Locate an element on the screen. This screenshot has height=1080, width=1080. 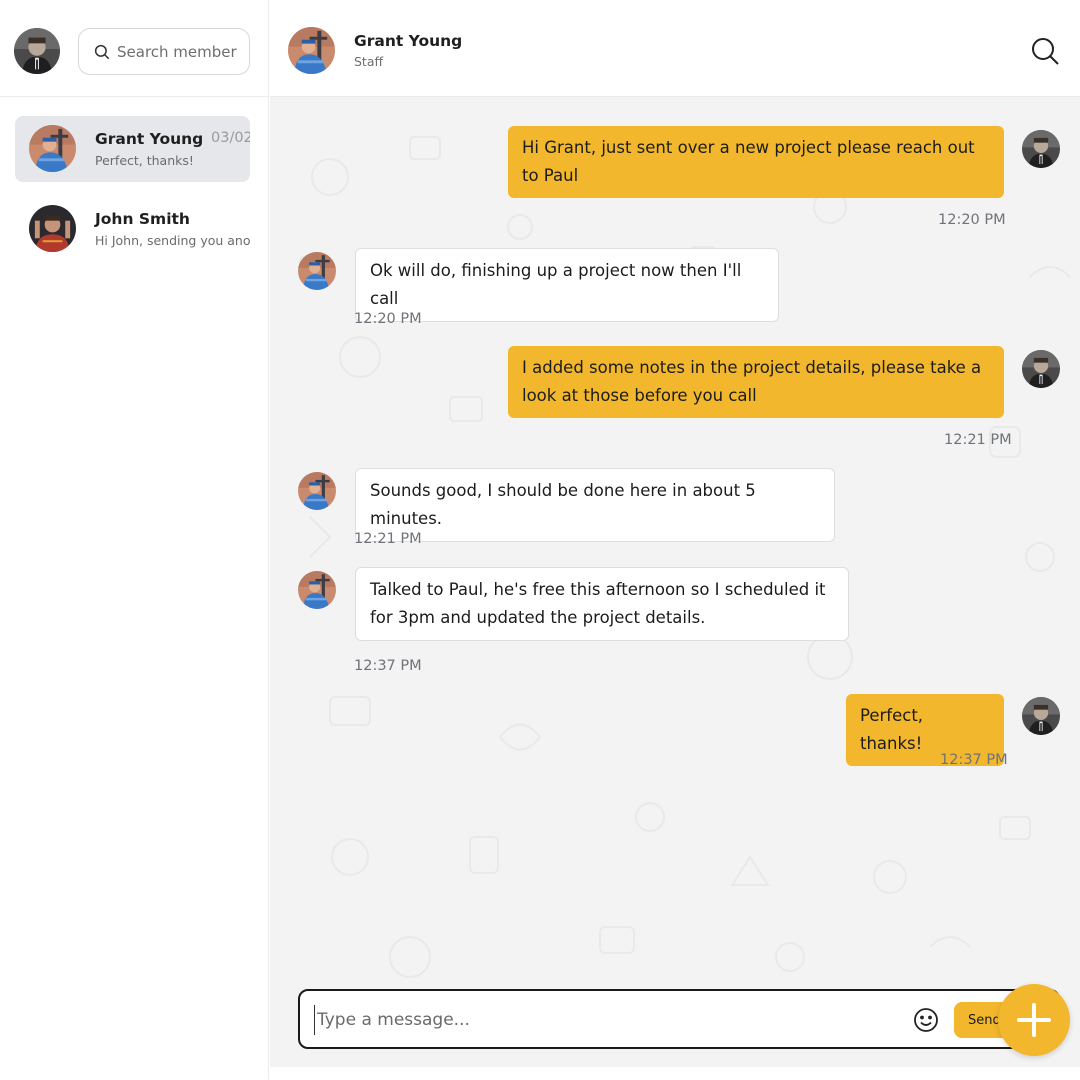
message-composer: Send is located at coordinates (679, 1019).